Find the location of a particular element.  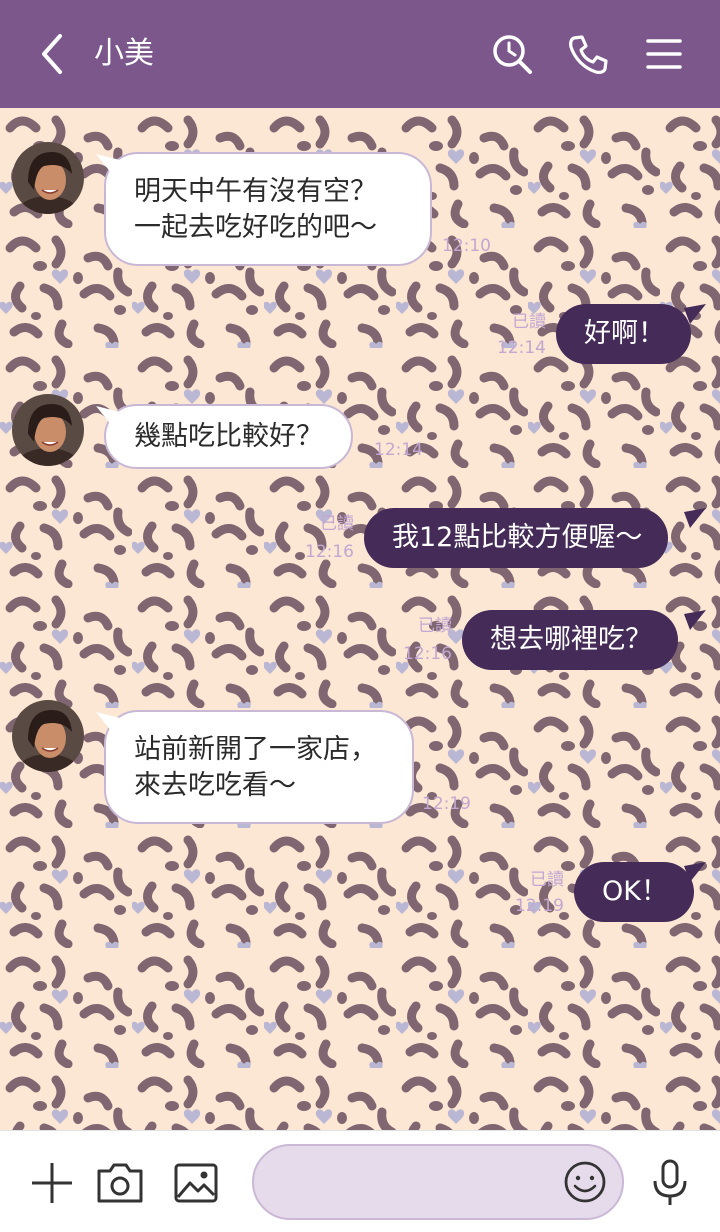

add-button is located at coordinates (52, 1183).